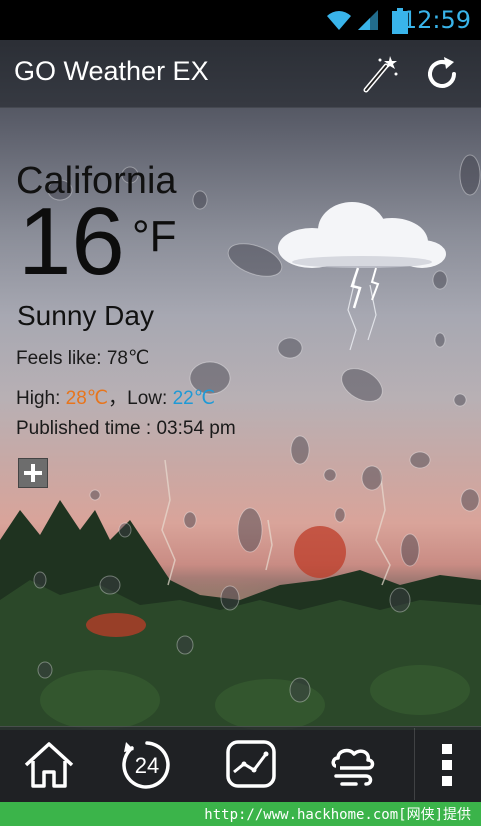  I want to click on low-value: 22℃, so click(194, 398).